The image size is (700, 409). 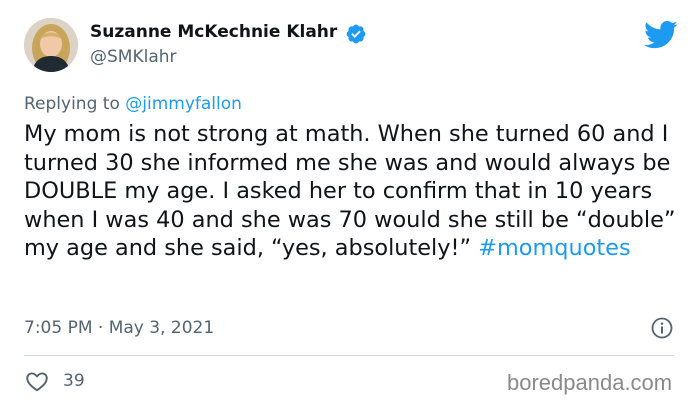 I want to click on heart-icon, so click(x=37, y=381).